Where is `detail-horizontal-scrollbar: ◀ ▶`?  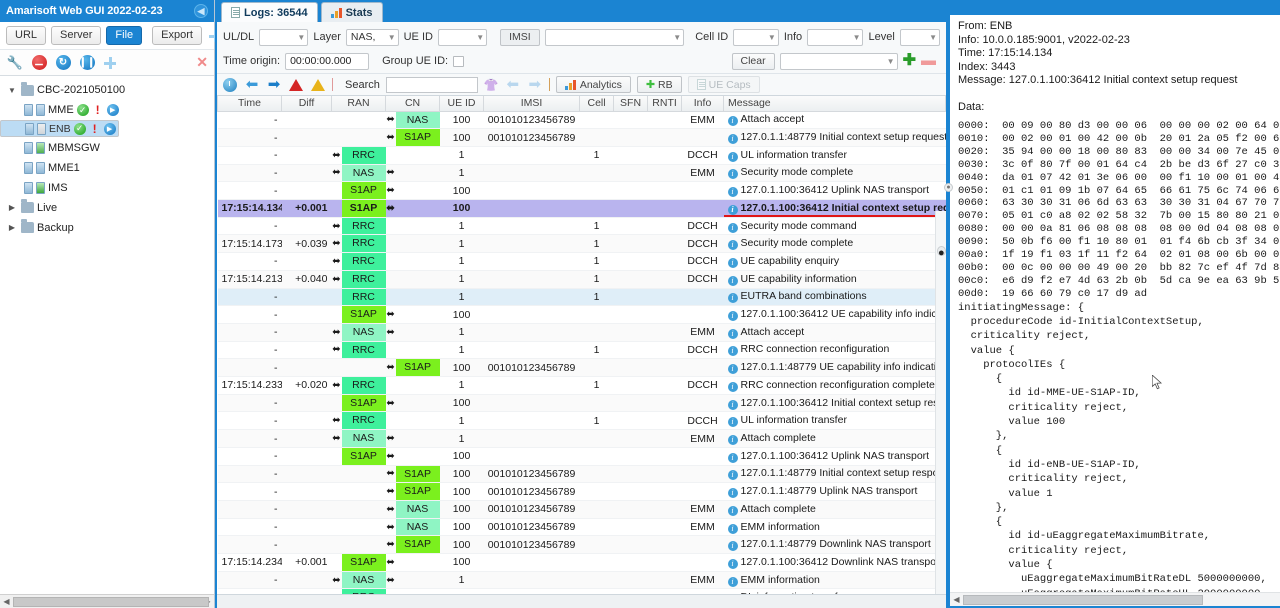 detail-horizontal-scrollbar: ◀ ▶ is located at coordinates (1115, 599).